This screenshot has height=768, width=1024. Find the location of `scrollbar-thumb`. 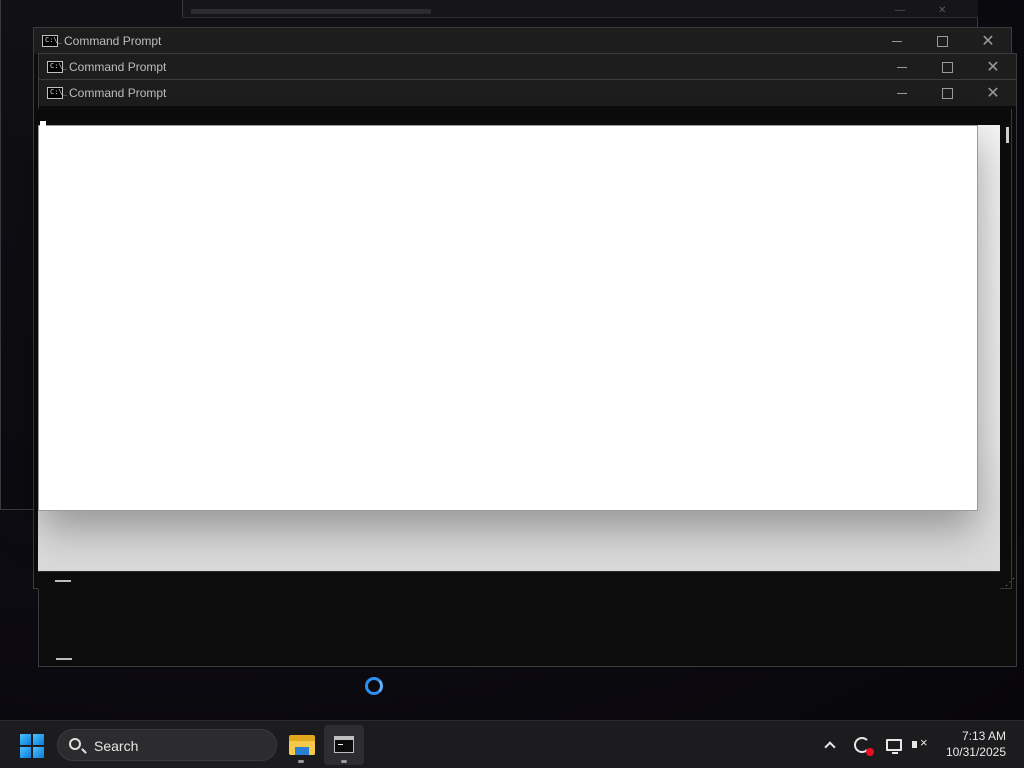

scrollbar-thumb is located at coordinates (1007, 135).